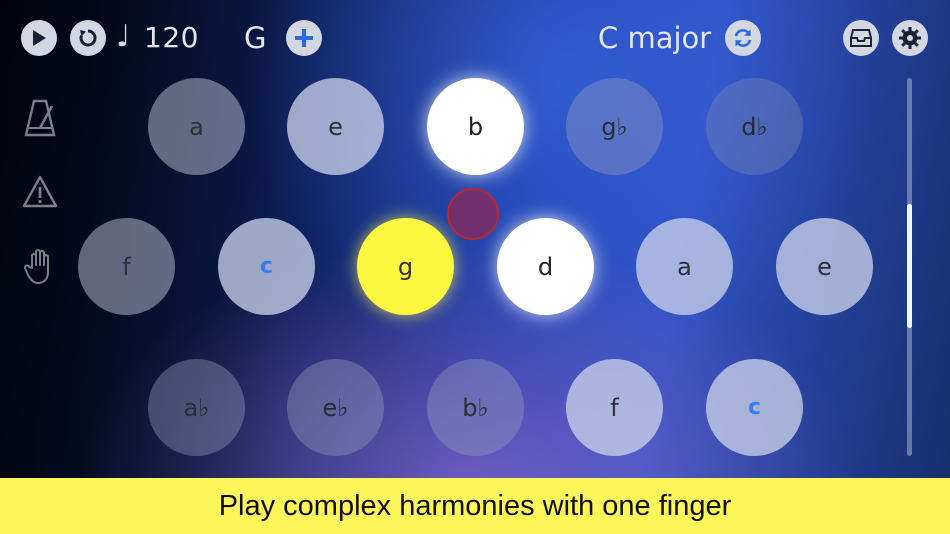 The height and width of the screenshot is (534, 950). I want to click on promo-caption: Play complex harmonies with one finger, so click(475, 505).